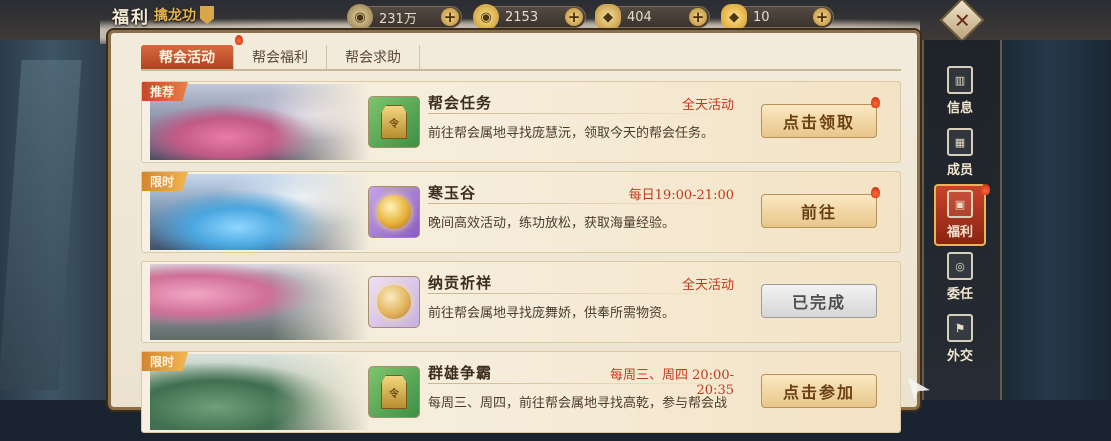  Describe the element at coordinates (571, 133) in the screenshot. I see `activity-desc: 前往帮会属地寻找庞慧沅，领取今天的帮会任务。` at that location.